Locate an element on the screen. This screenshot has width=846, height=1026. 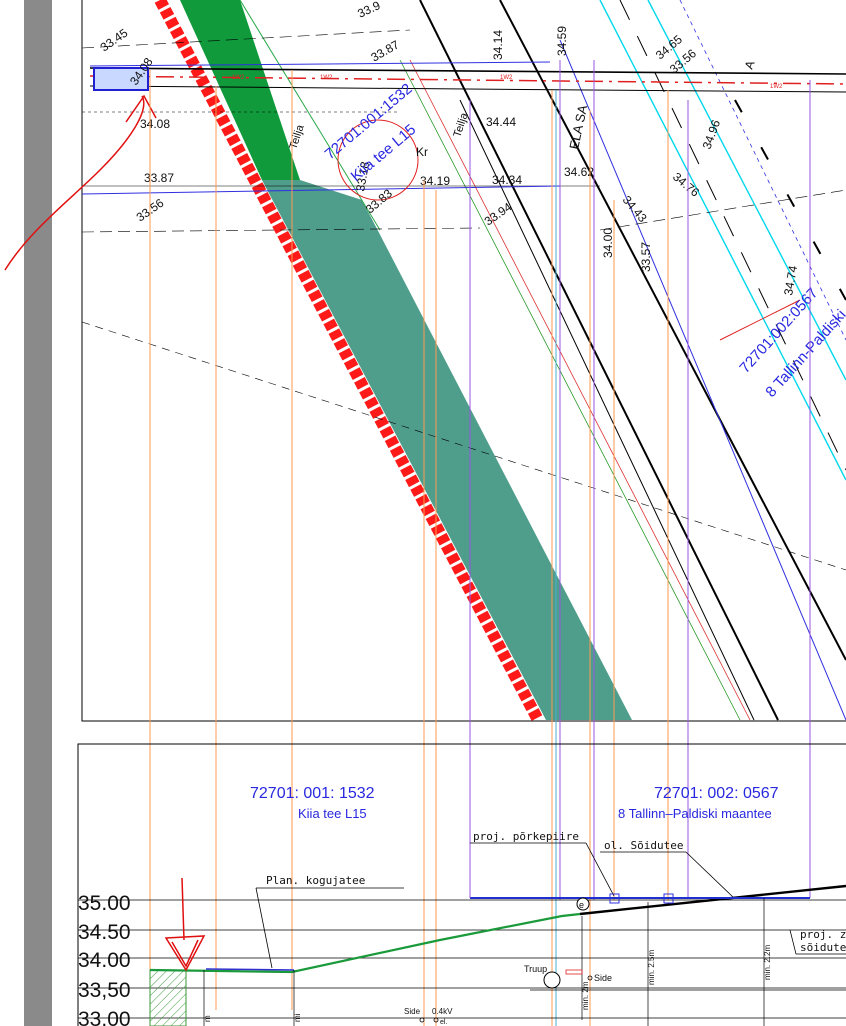
plan-road-surface is located at coordinates (250, 969).